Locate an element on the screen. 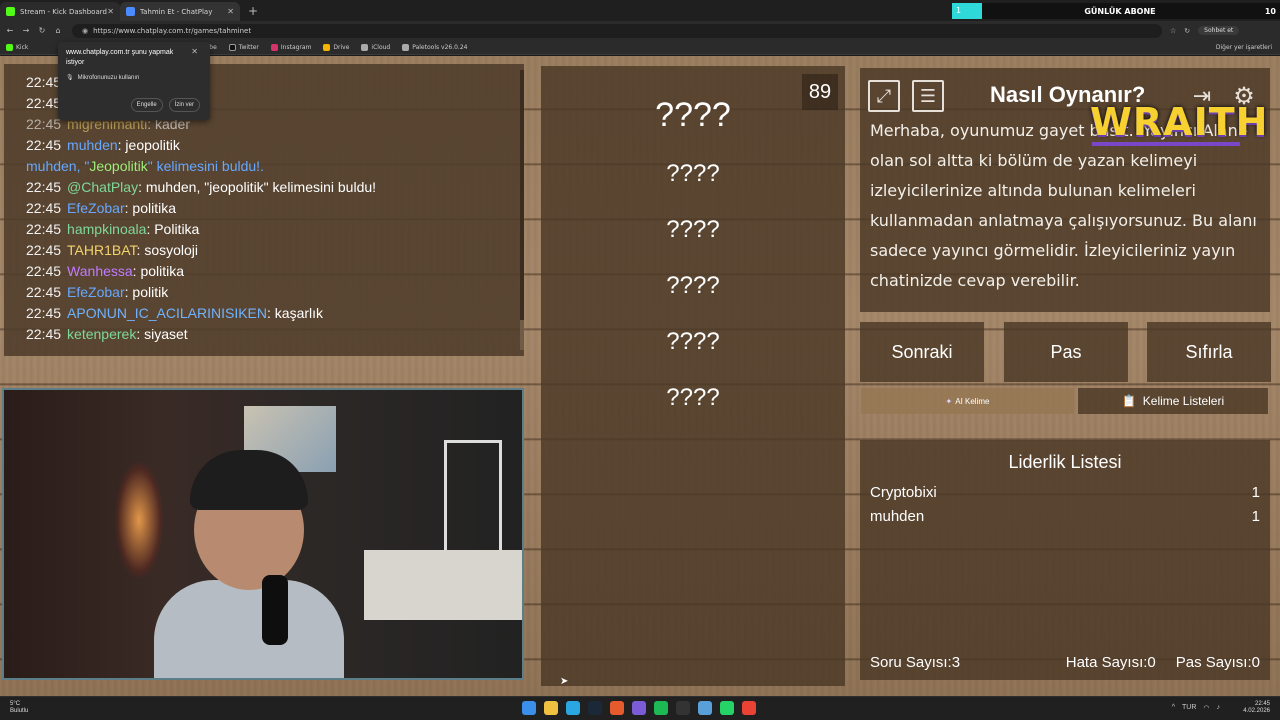 The width and height of the screenshot is (1280, 720). brave-icon is located at coordinates (617, 708).